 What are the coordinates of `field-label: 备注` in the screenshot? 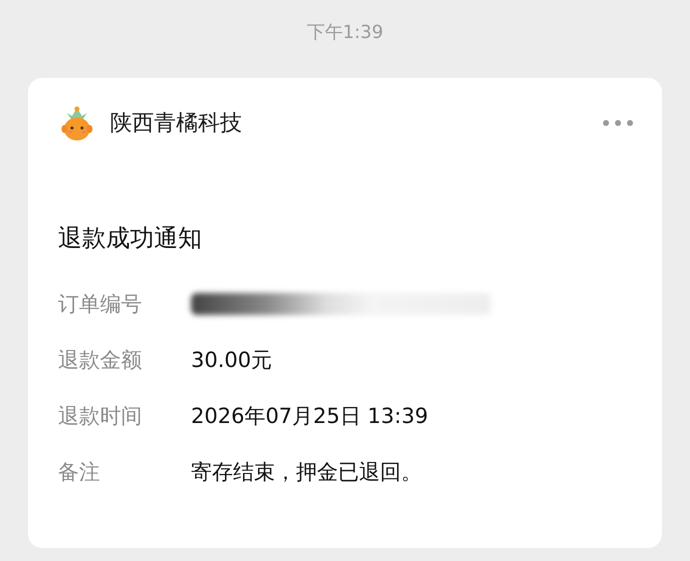 It's located at (79, 472).